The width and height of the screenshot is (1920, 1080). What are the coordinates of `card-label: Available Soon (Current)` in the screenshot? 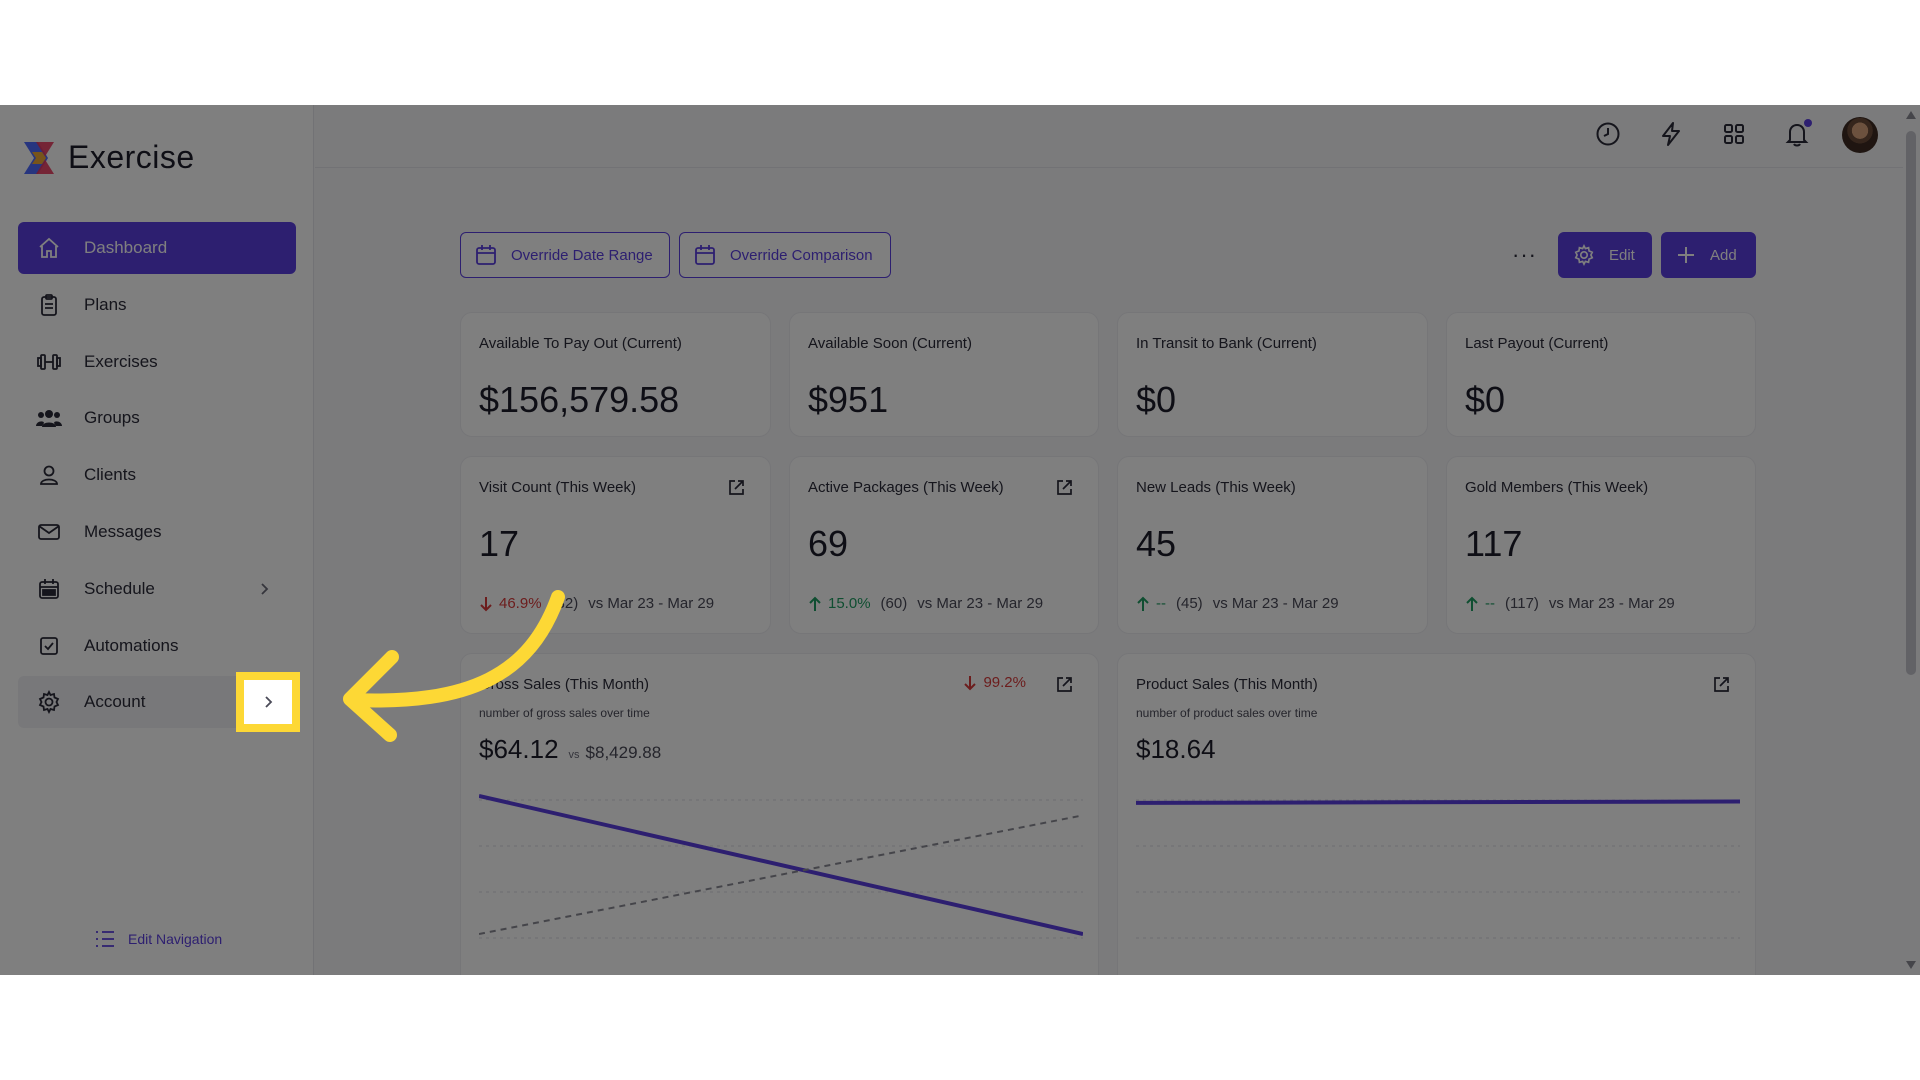 It's located at (890, 343).